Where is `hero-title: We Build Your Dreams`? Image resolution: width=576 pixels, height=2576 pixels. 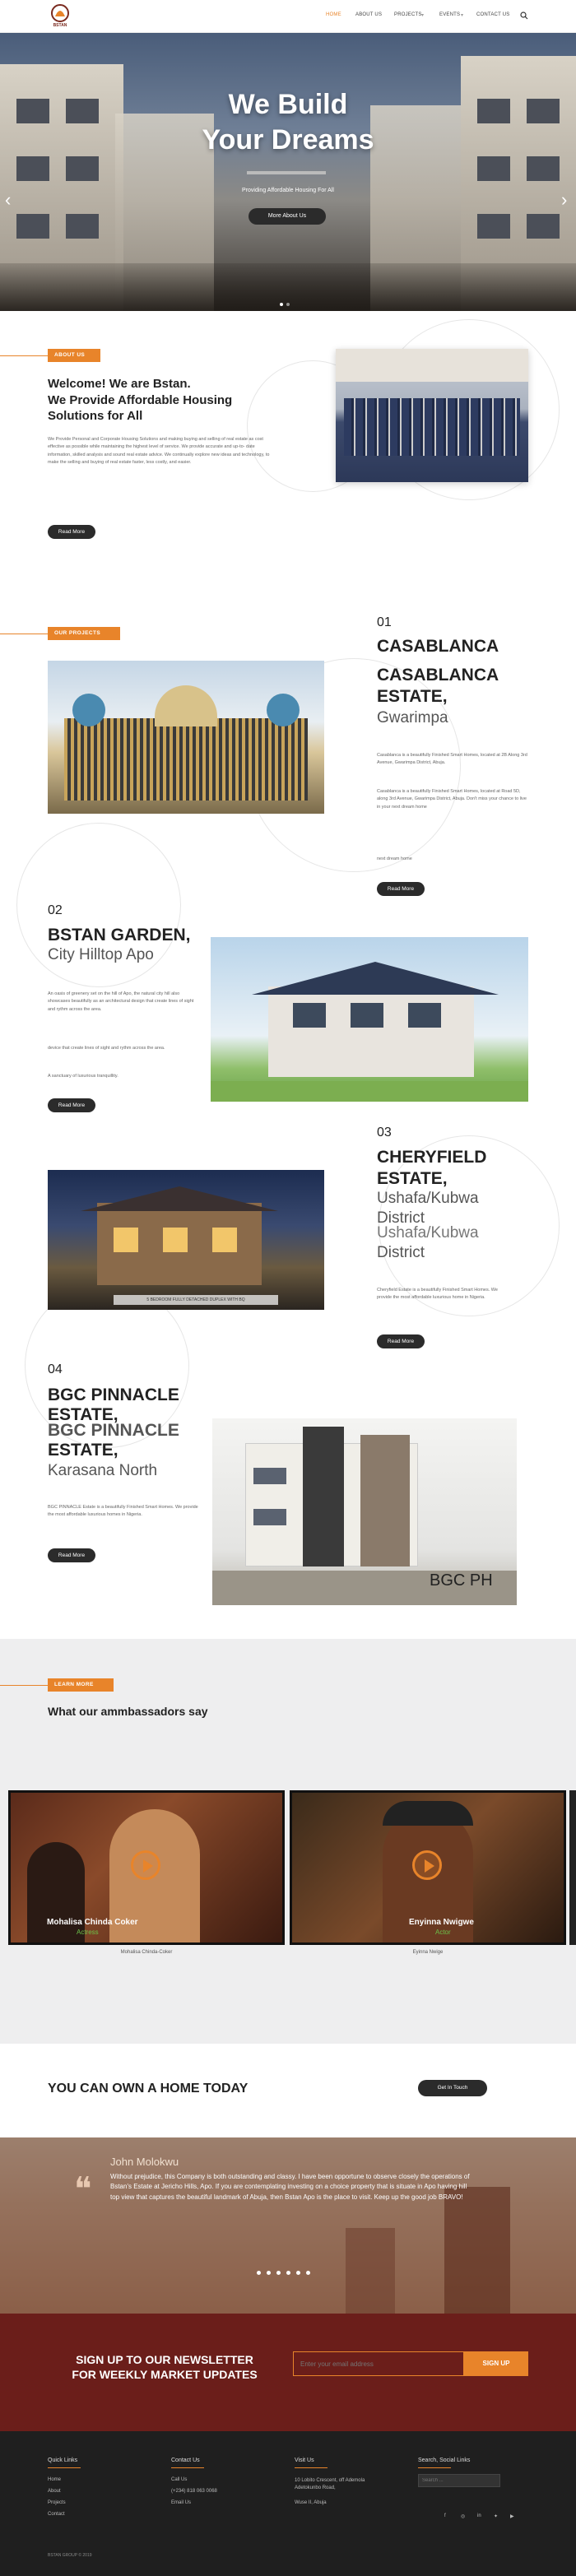
hero-title: We Build Your Dreams is located at coordinates (288, 122).